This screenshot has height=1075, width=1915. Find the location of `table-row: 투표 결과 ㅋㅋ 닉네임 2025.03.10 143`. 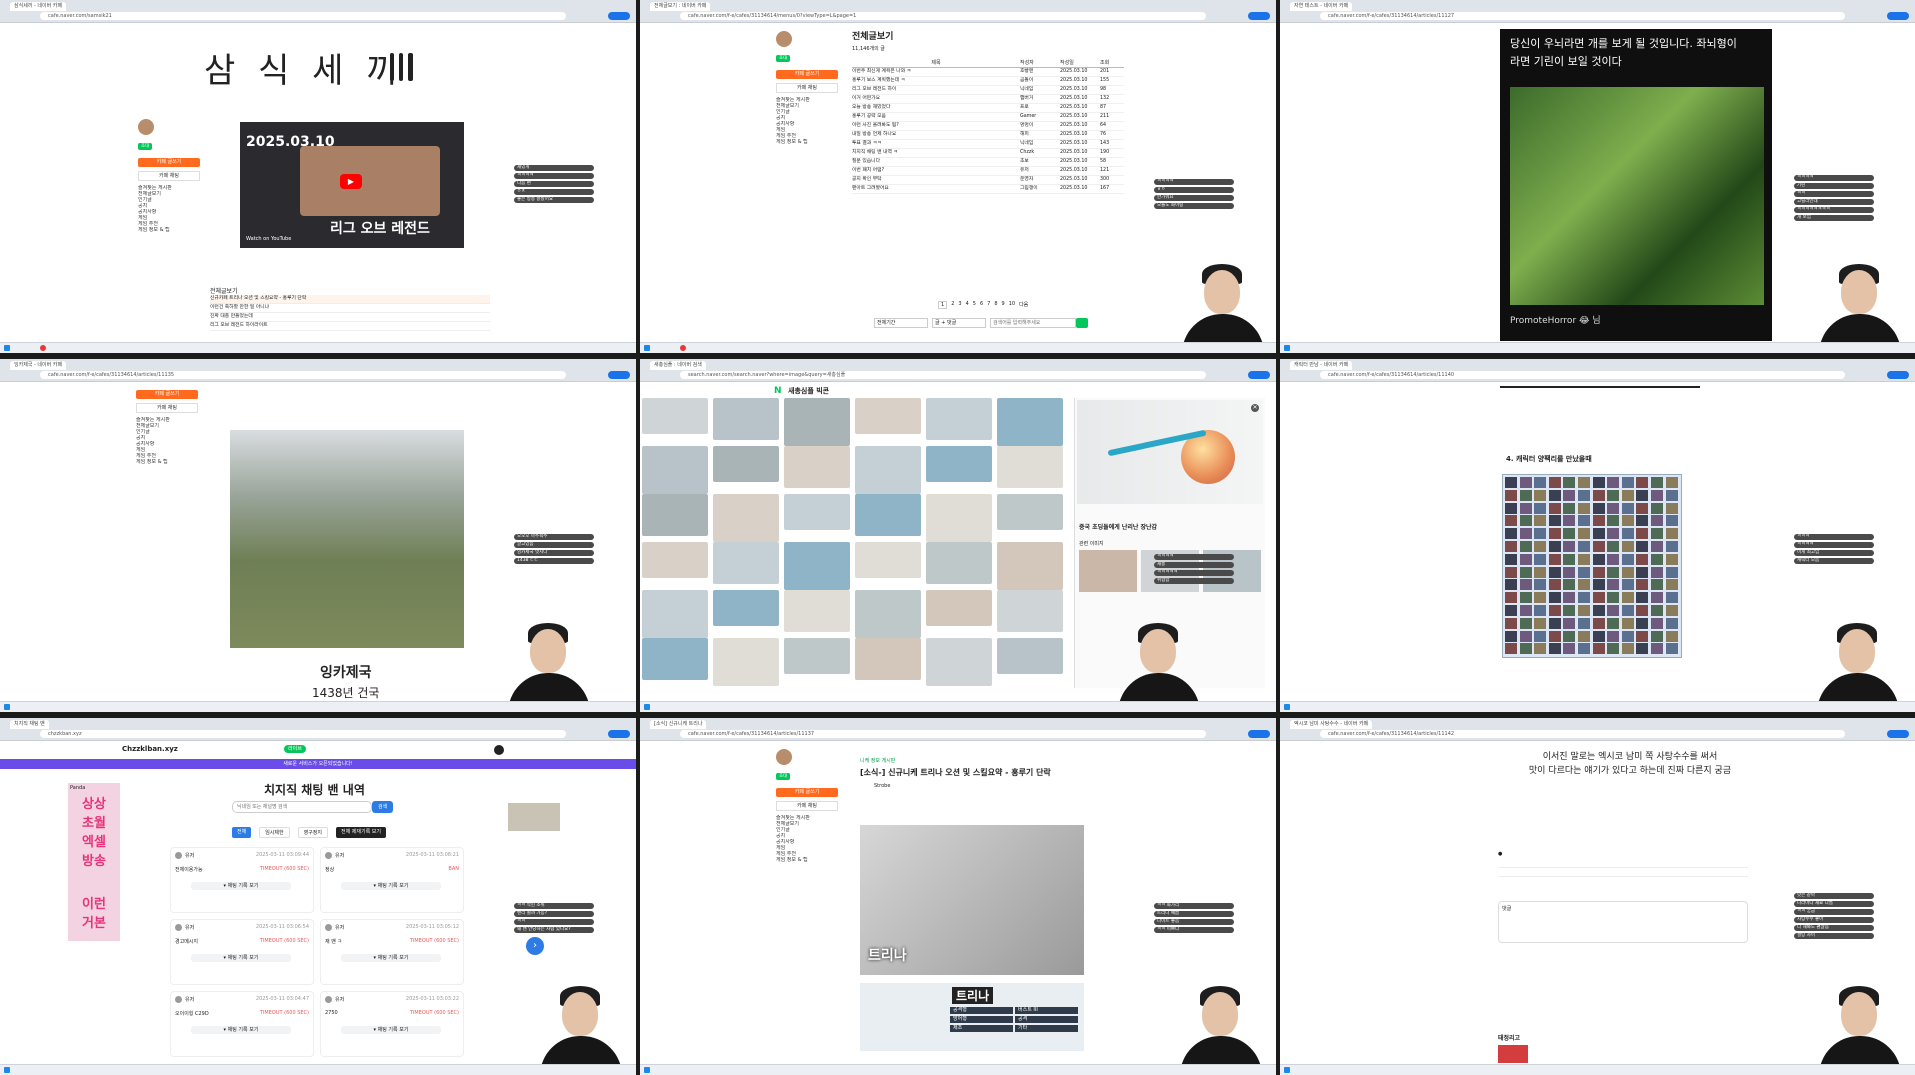

table-row: 투표 결과 ㅋㅋ 닉네임 2025.03.10 143 is located at coordinates (988, 144).